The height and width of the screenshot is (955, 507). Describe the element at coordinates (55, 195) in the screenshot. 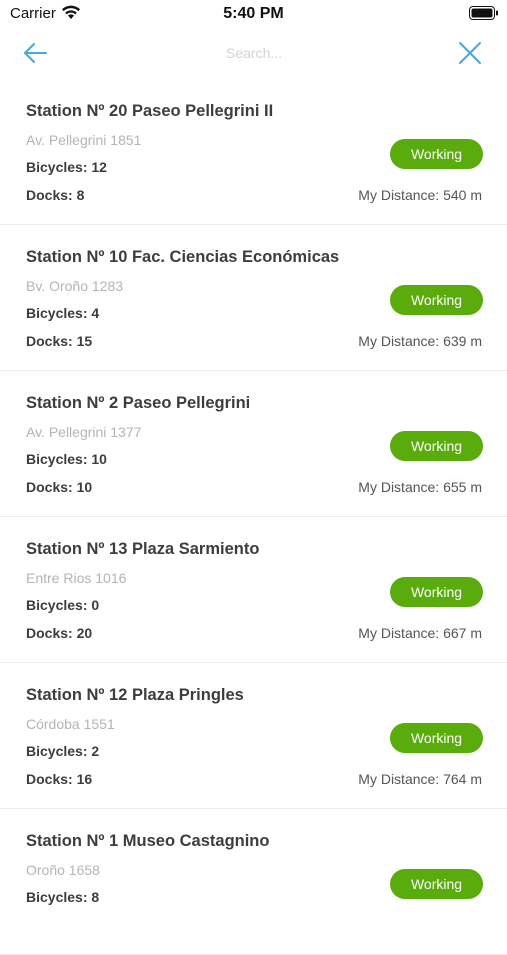

I see `station-docks: Docks: 8` at that location.